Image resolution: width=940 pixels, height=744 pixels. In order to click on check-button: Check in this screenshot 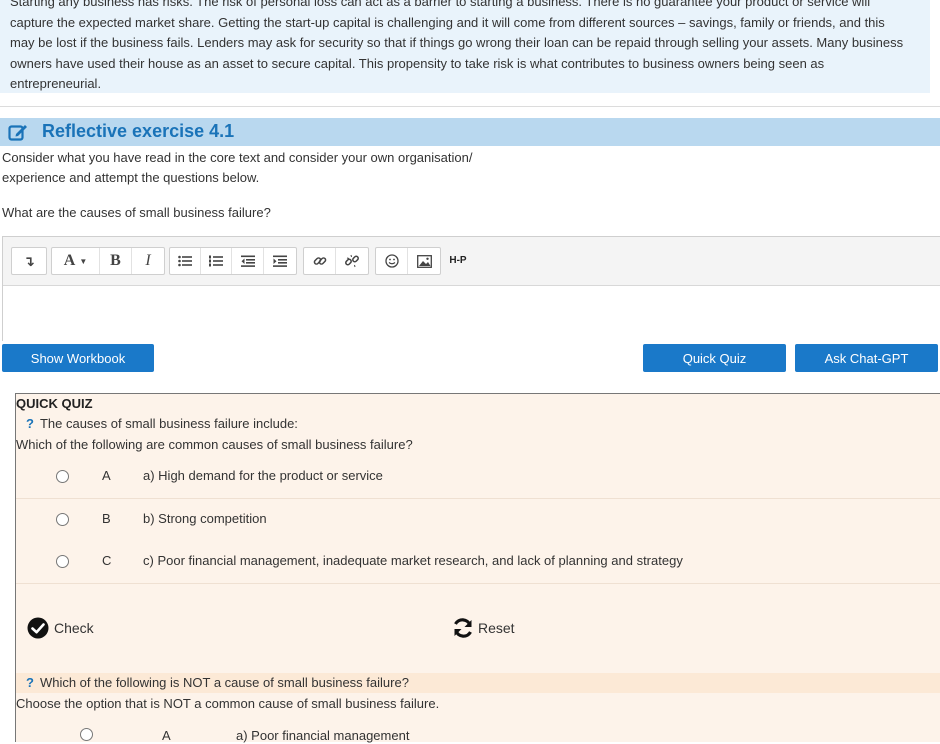, I will do `click(74, 628)`.